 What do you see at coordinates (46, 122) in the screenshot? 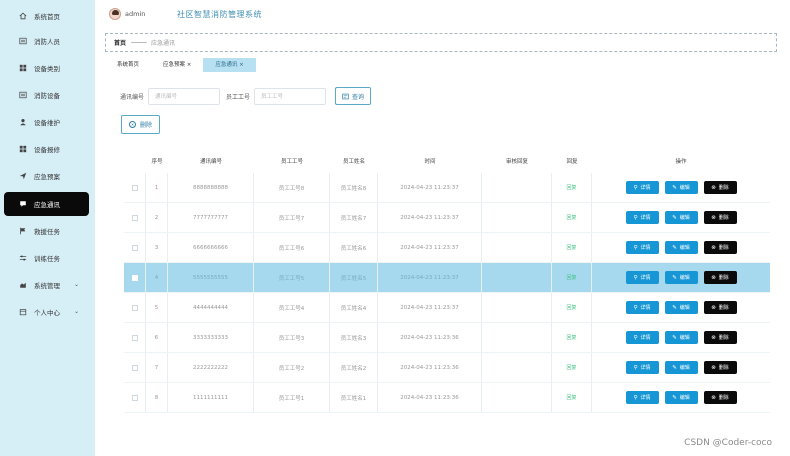
I see `sidebar-item-5: 设备维护` at bounding box center [46, 122].